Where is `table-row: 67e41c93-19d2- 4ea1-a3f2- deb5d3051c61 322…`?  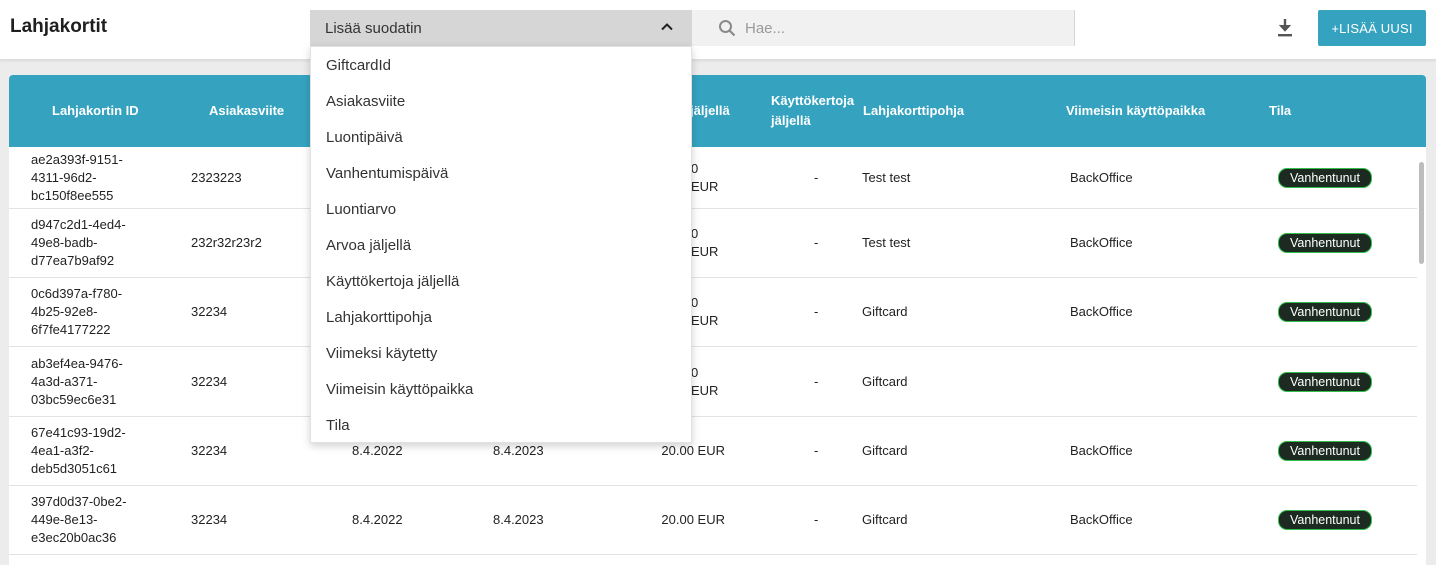 table-row: 67e41c93-19d2- 4ea1-a3f2- deb5d3051c61 322… is located at coordinates (713, 451).